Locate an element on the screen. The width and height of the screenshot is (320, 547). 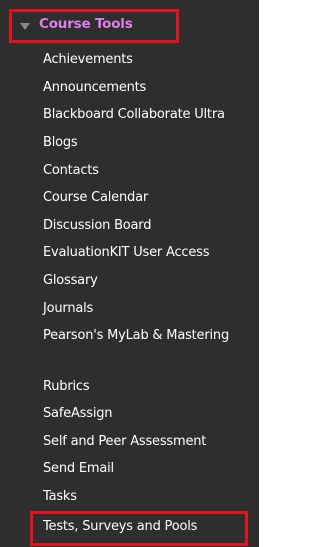
menu-item-course-calendar: Course Calendar is located at coordinates (95, 198).